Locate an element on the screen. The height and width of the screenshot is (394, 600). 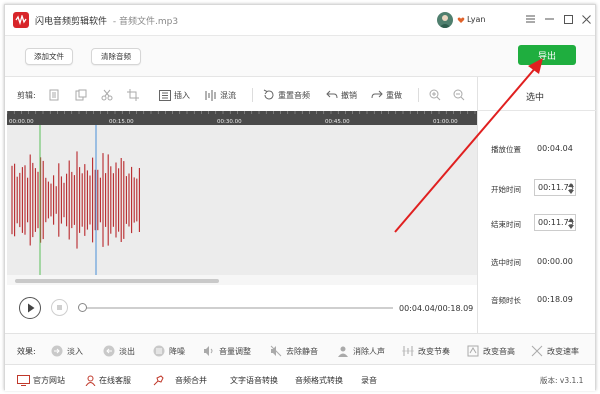
change-rate-button: 改变速率 is located at coordinates (555, 351).